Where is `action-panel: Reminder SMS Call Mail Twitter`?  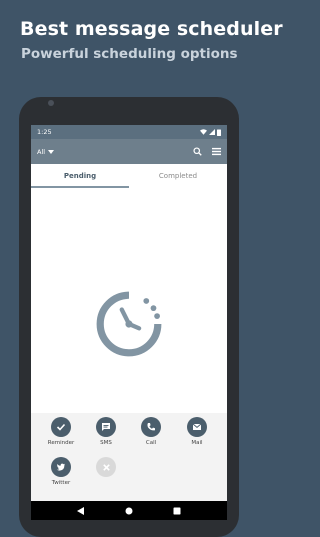 action-panel: Reminder SMS Call Mail Twitter is located at coordinates (129, 457).